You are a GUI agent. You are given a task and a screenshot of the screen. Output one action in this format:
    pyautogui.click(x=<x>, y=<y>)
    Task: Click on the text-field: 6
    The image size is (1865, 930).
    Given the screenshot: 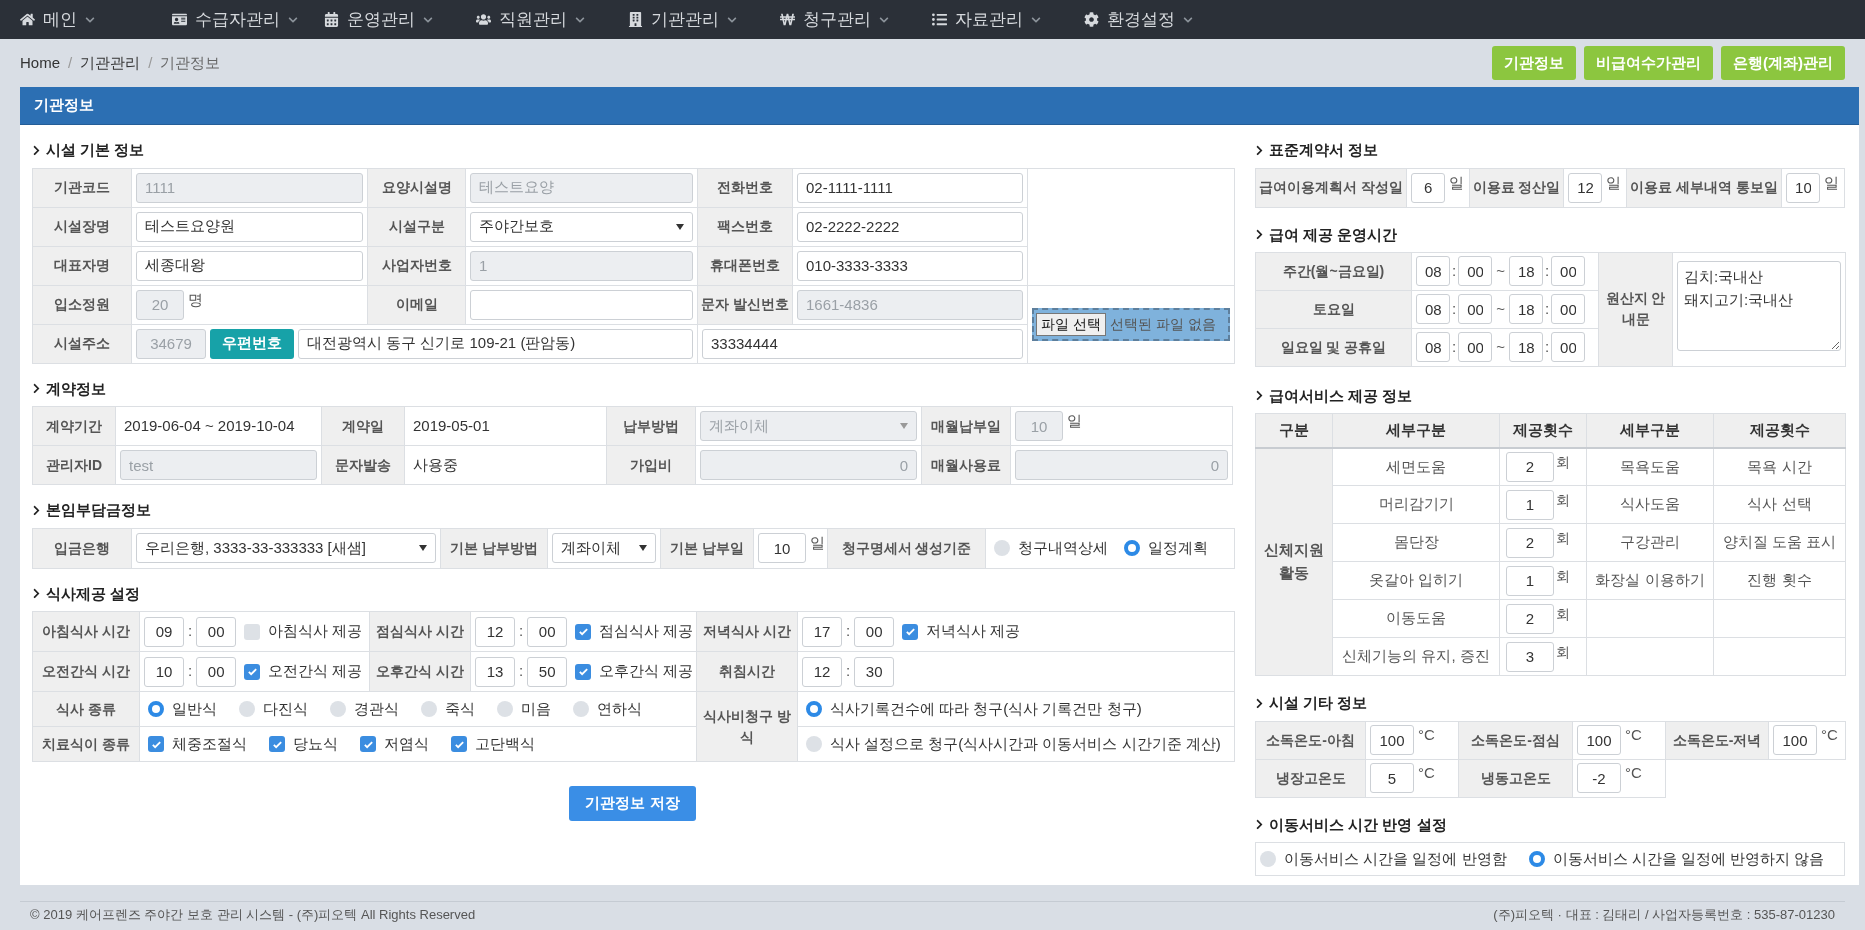 What is the action you would take?
    pyautogui.click(x=1428, y=187)
    